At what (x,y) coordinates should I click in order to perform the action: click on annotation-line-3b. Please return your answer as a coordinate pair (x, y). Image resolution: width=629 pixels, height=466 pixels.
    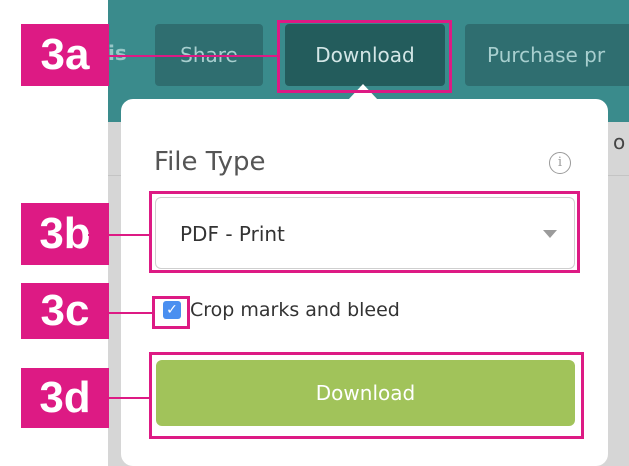
    Looking at the image, I should click on (118, 235).